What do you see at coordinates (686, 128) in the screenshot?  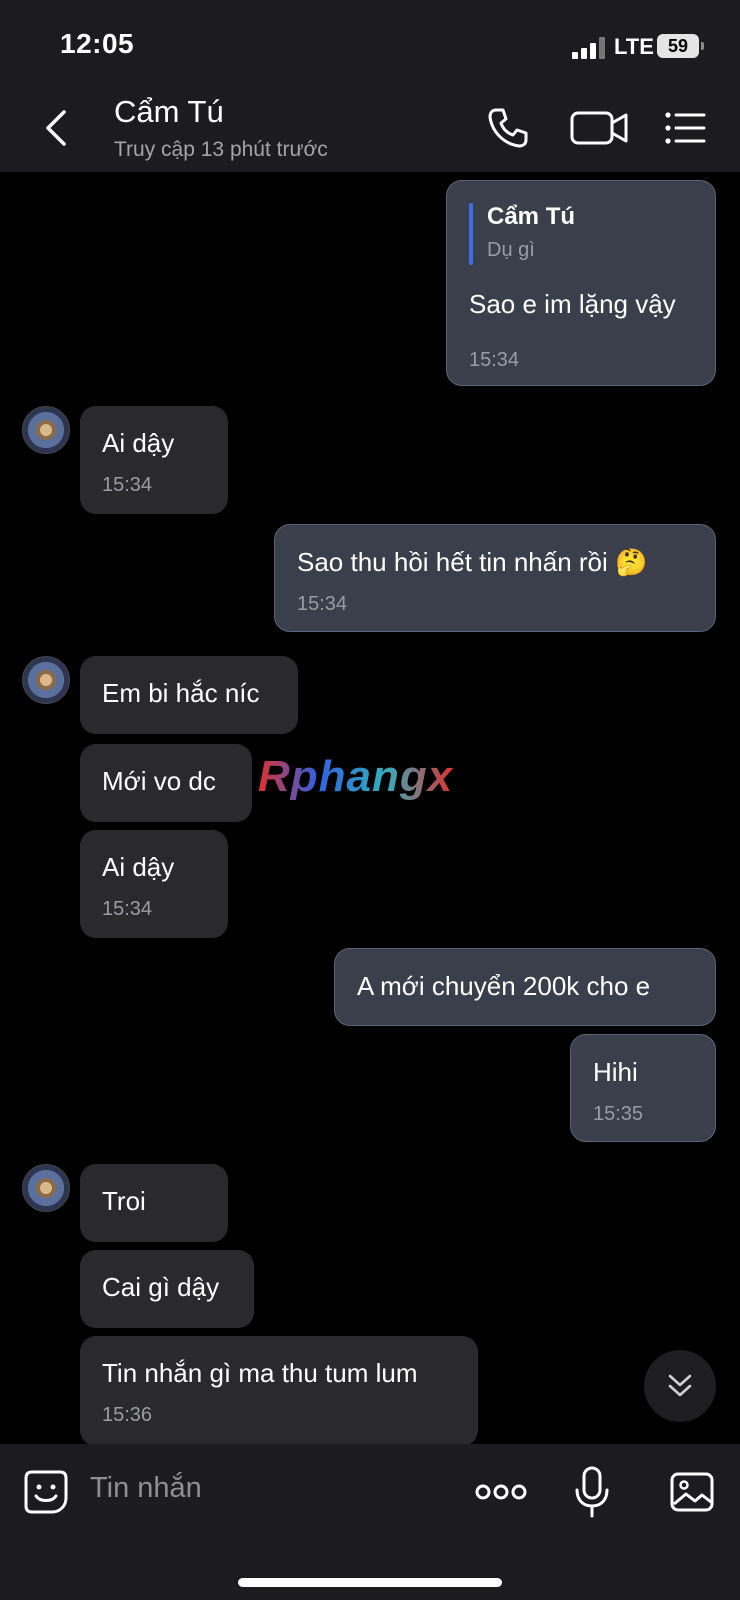 I see `menu-icon` at bounding box center [686, 128].